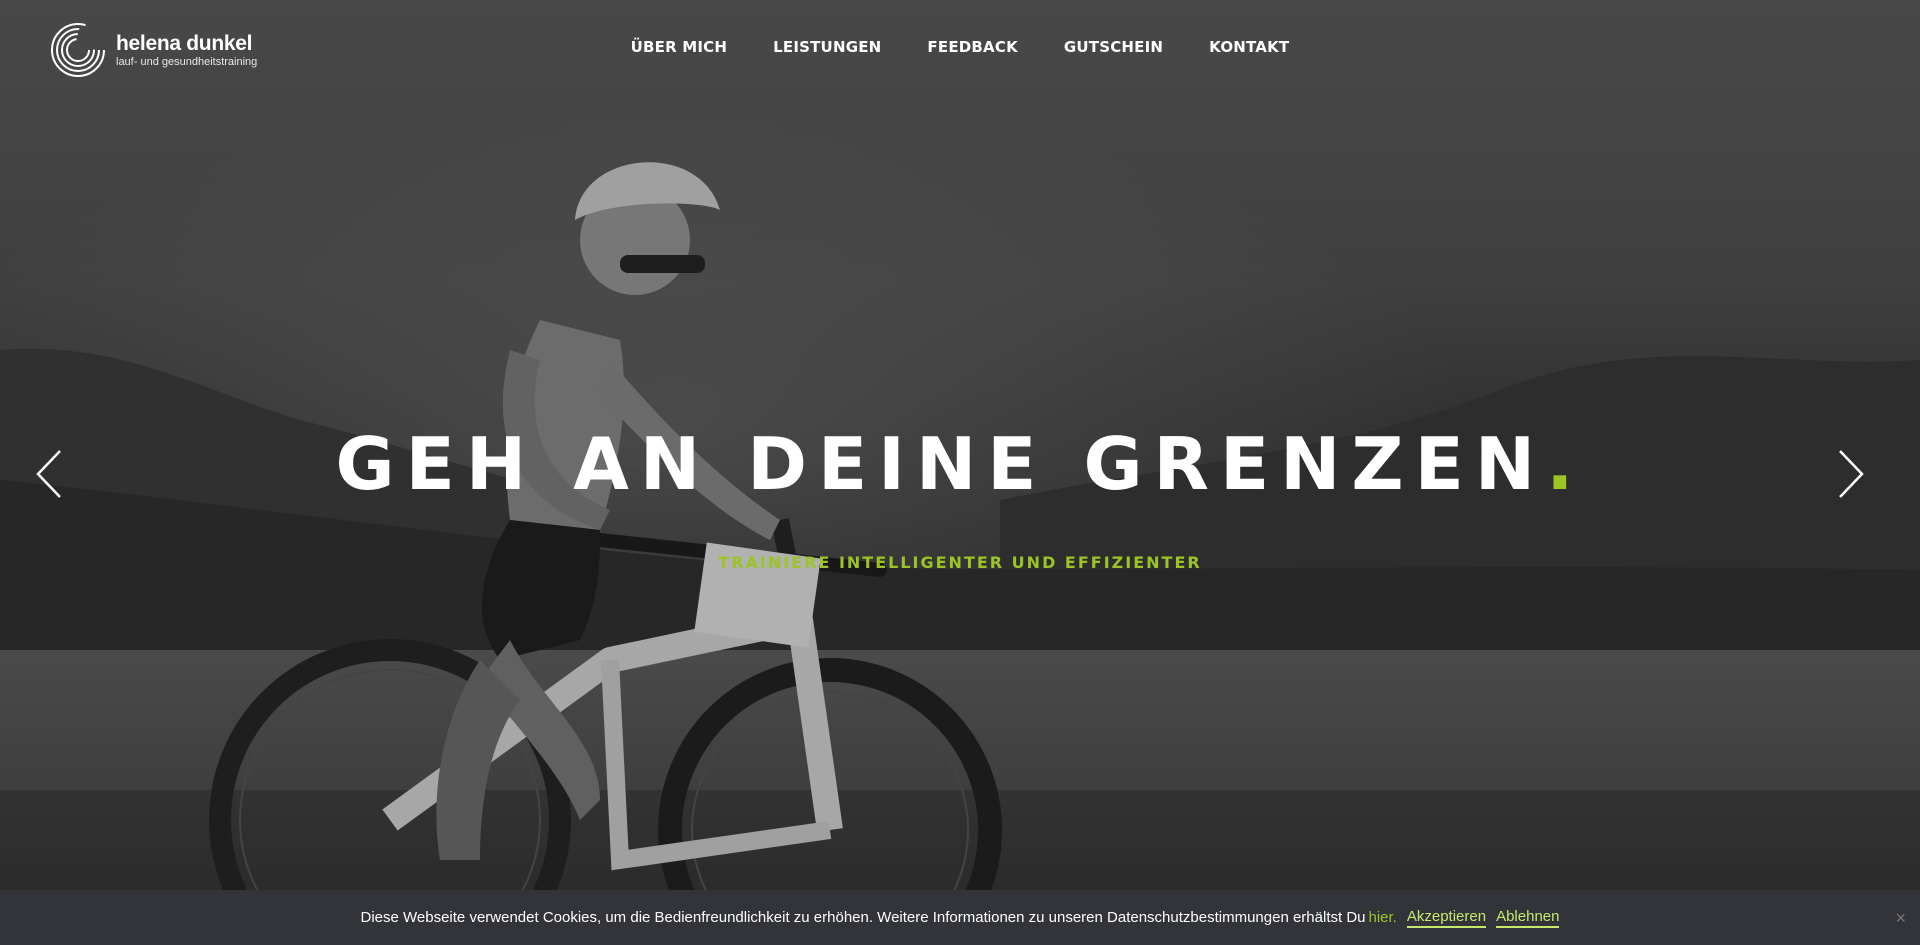  I want to click on hero-subline: TRAINIERE INTELLIGENTER UND EFFIZIENTER, so click(960, 562).